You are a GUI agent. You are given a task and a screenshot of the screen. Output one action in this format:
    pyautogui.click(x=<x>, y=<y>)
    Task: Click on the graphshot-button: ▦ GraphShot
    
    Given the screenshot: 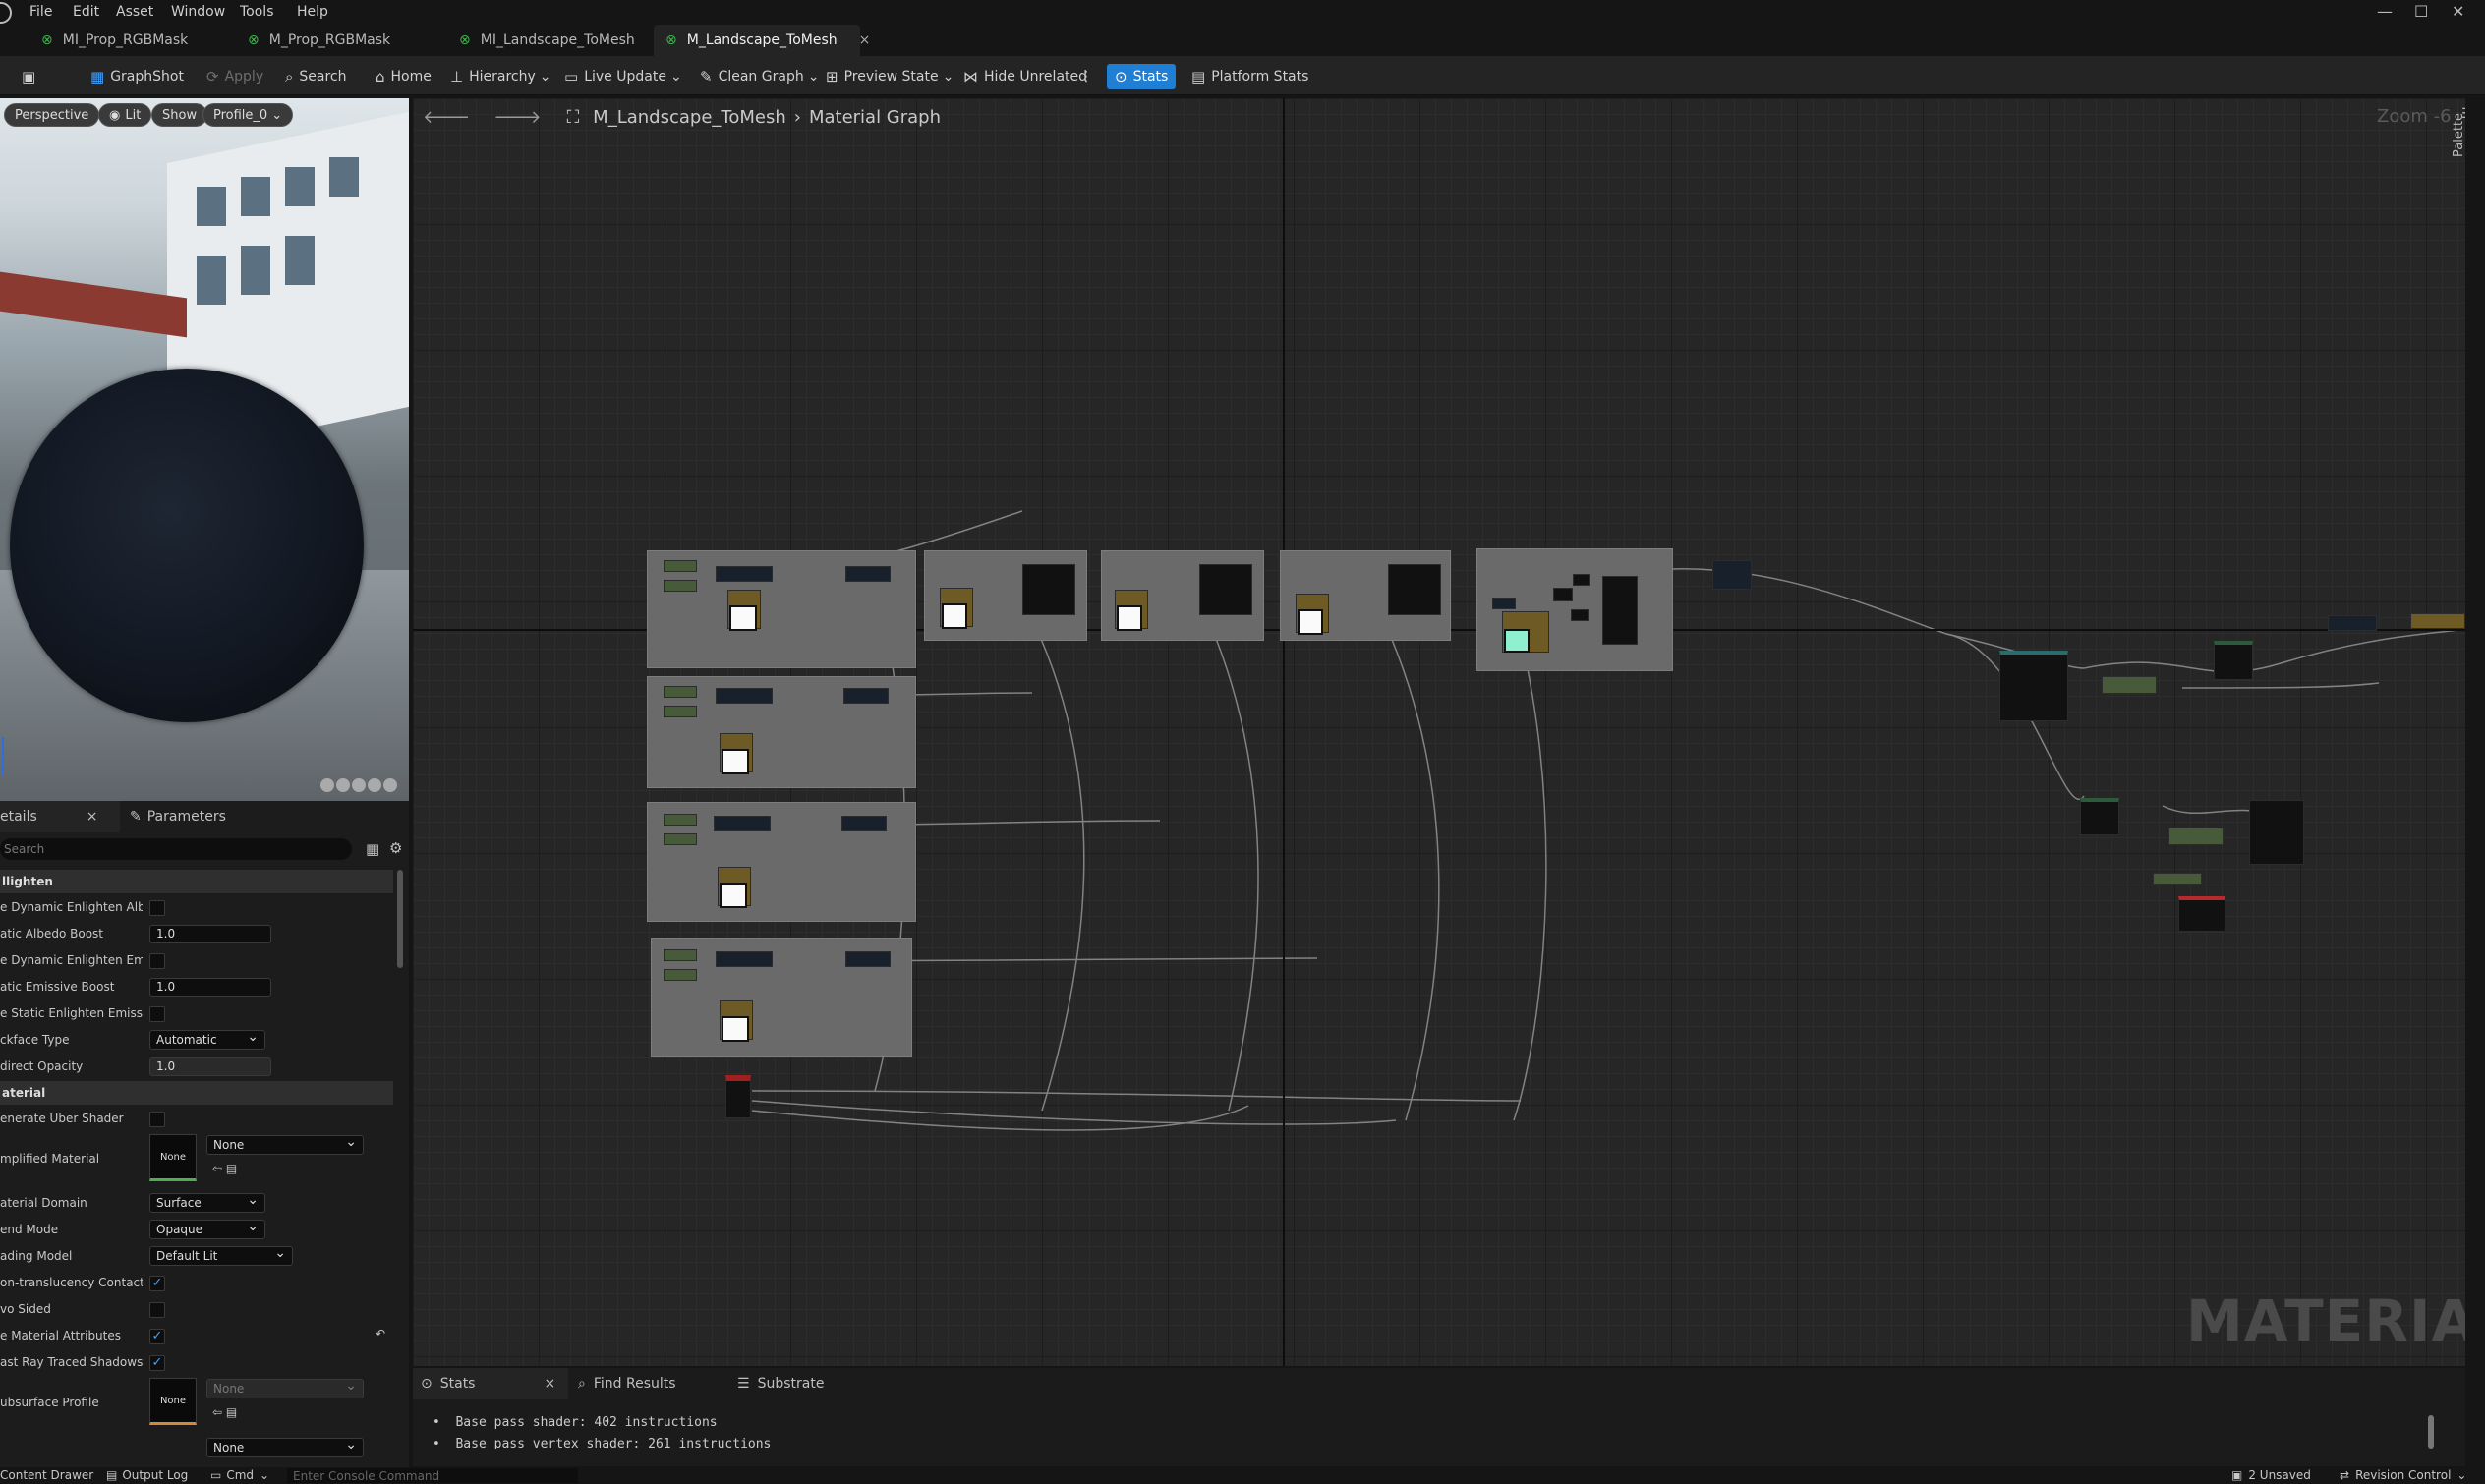 What is the action you would take?
    pyautogui.click(x=137, y=76)
    